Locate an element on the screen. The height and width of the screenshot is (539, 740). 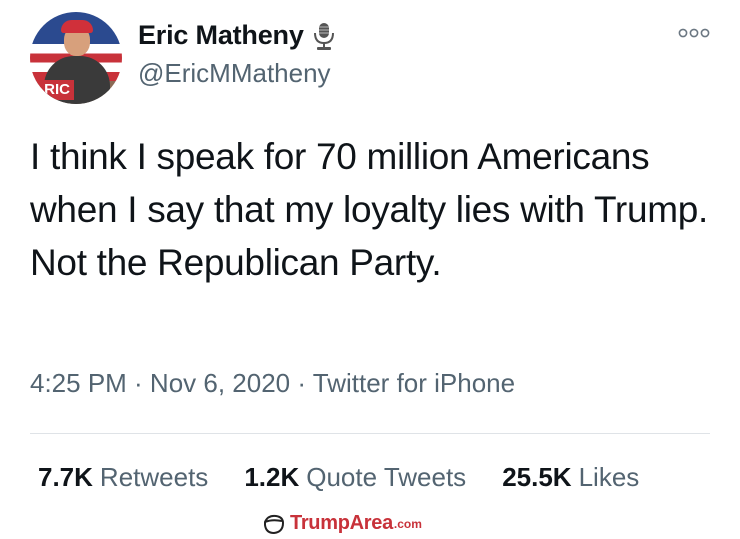
watermark-brand-trump: Trump is located at coordinates (320, 523).